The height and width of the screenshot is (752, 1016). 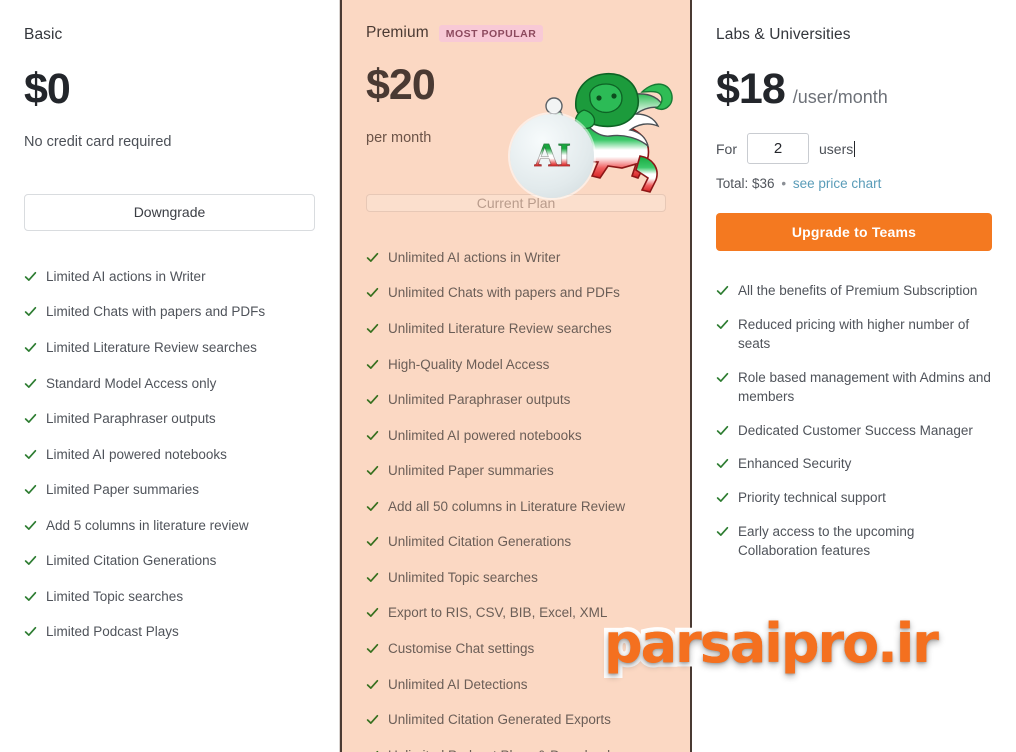 I want to click on feature-item: Unlimited Citation Generations, so click(x=516, y=542).